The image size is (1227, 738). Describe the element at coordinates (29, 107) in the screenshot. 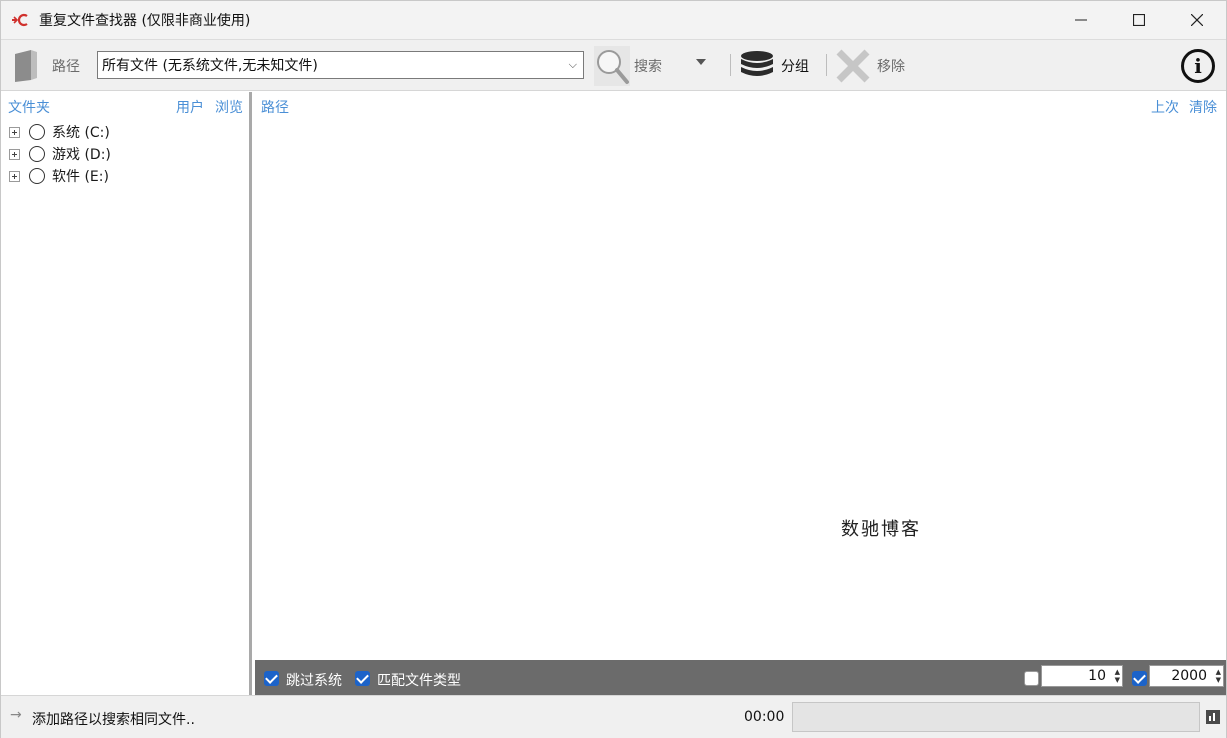

I see `folders-link: 文件夹` at that location.